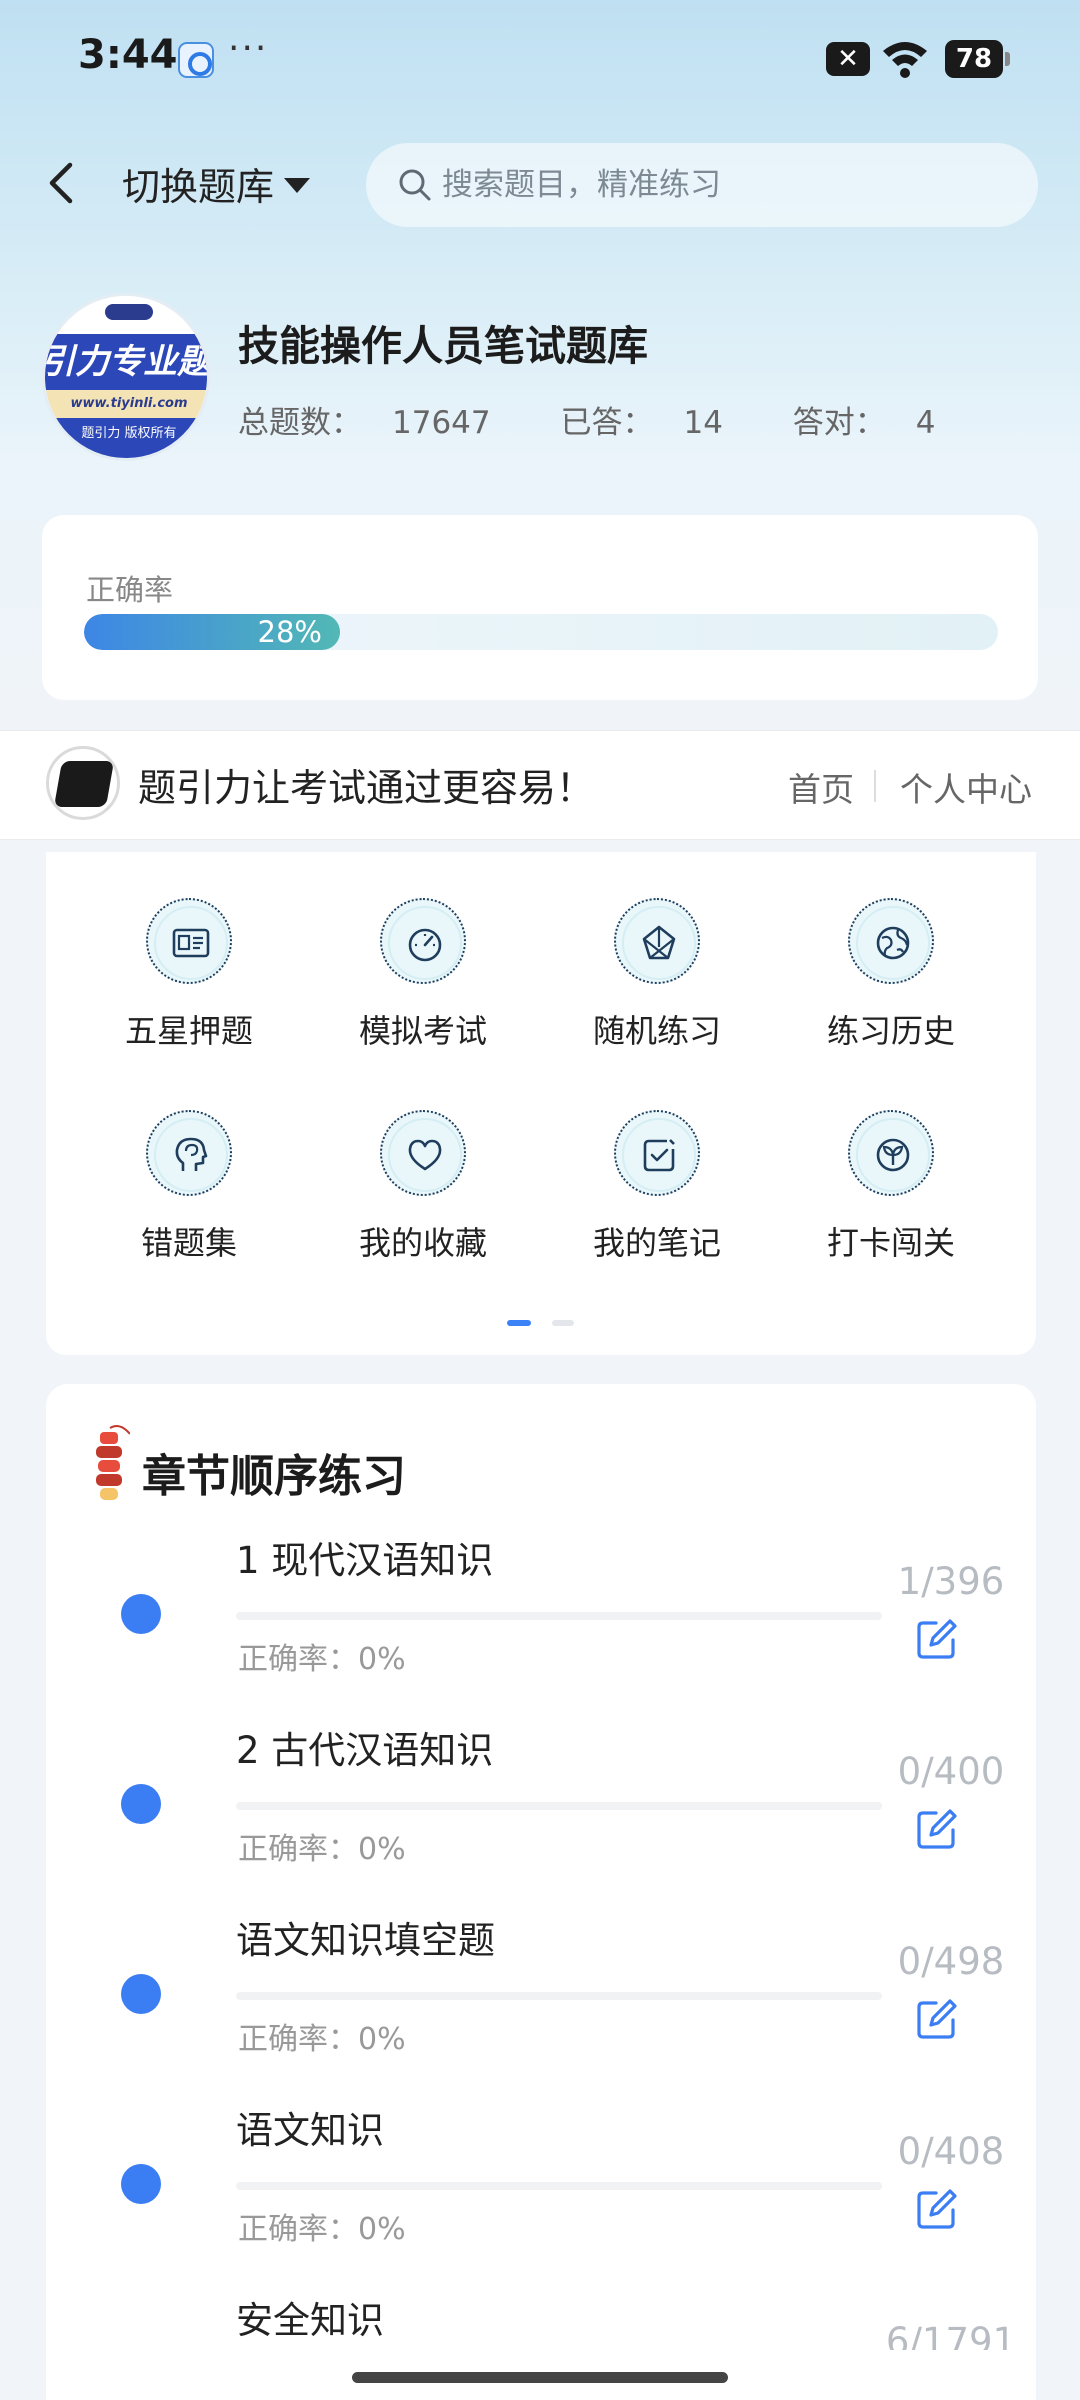 This screenshot has height=2400, width=1080. I want to click on bank-logo-text: 引力专业题, so click(126, 362).